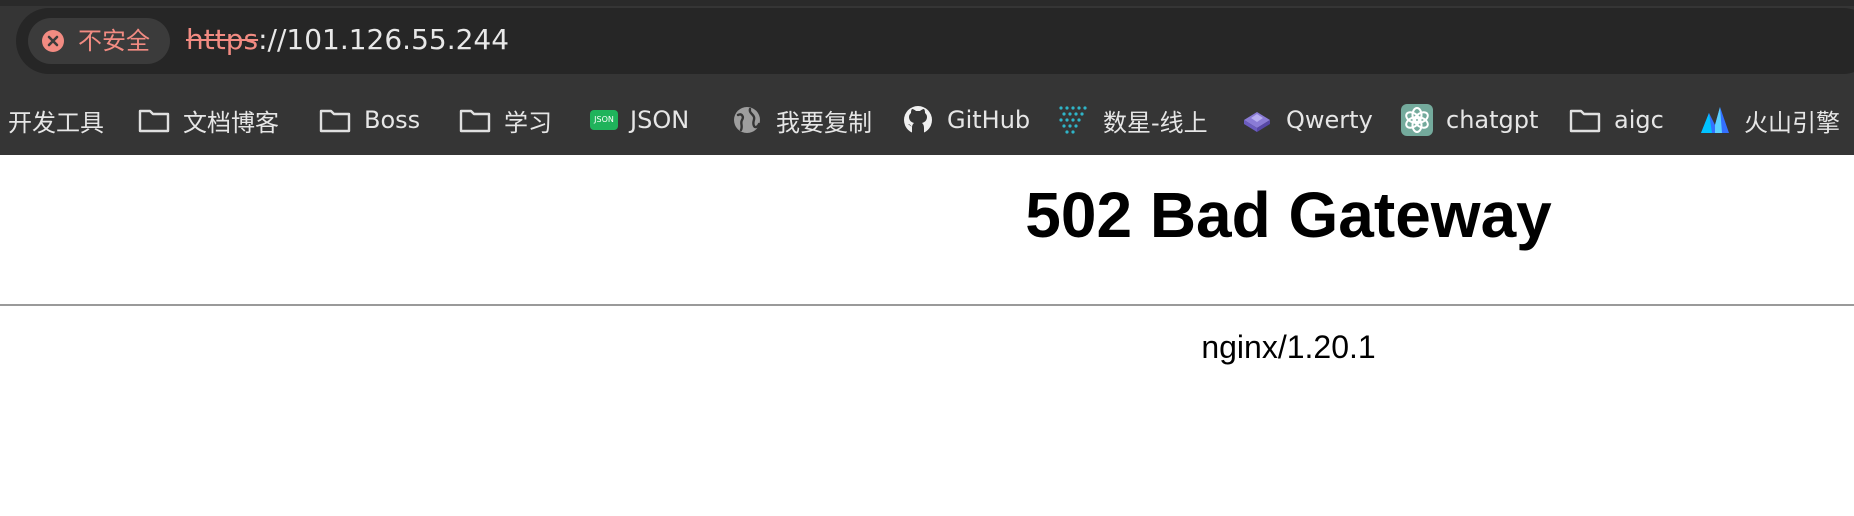  I want to click on bookmark-label: GitHub, so click(989, 120).